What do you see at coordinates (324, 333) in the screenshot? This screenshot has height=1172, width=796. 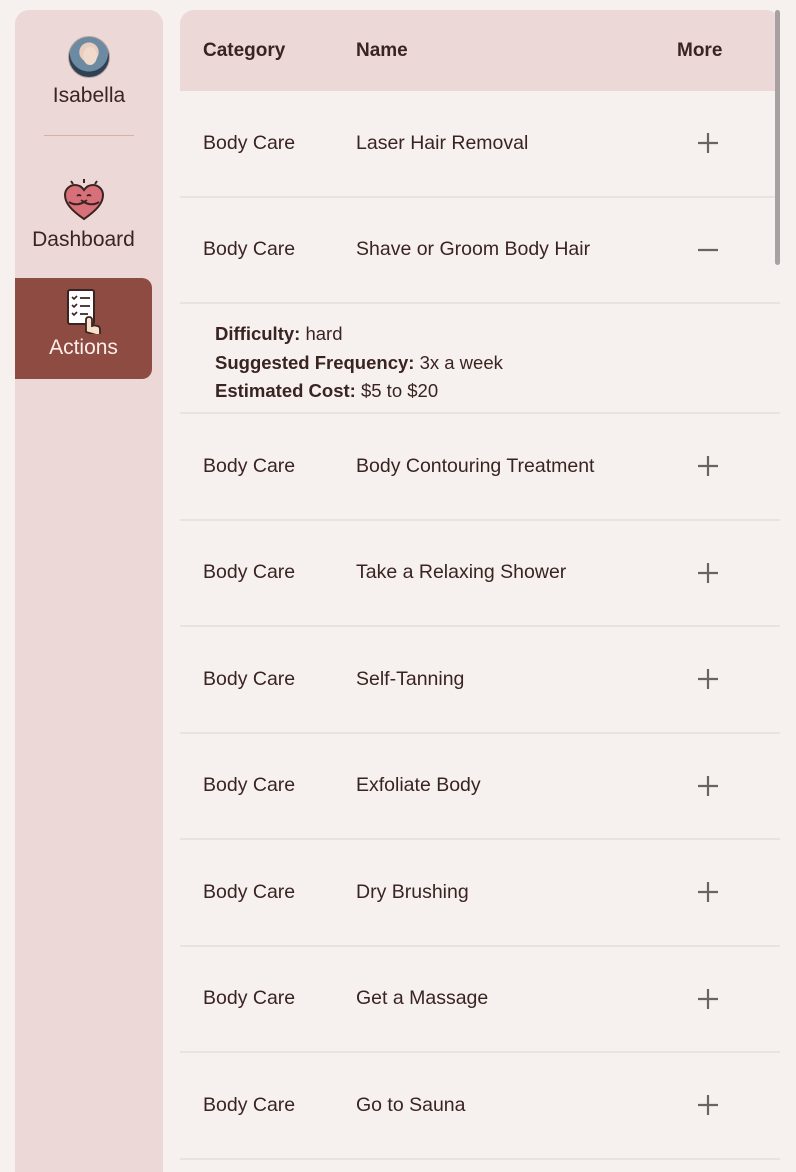 I see `detail-difficulty-value: hard` at bounding box center [324, 333].